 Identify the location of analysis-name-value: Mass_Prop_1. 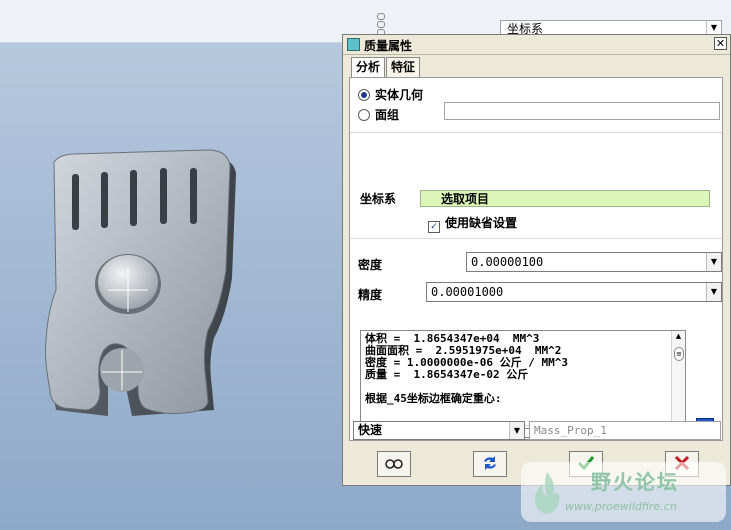
(570, 430).